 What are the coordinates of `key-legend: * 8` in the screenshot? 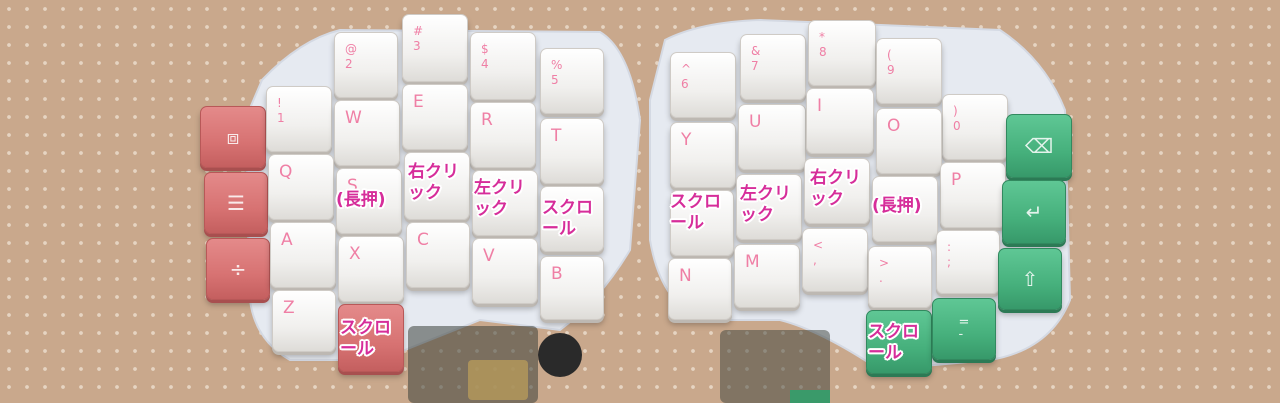 It's located at (823, 44).